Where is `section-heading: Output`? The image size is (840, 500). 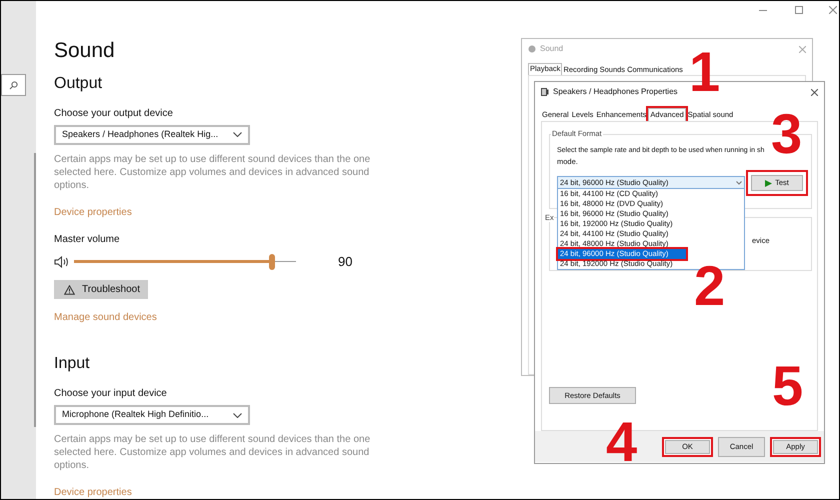 section-heading: Output is located at coordinates (79, 84).